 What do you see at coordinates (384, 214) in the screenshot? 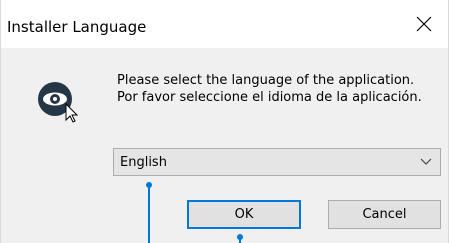
I see `cancel-button: Cancel` at bounding box center [384, 214].